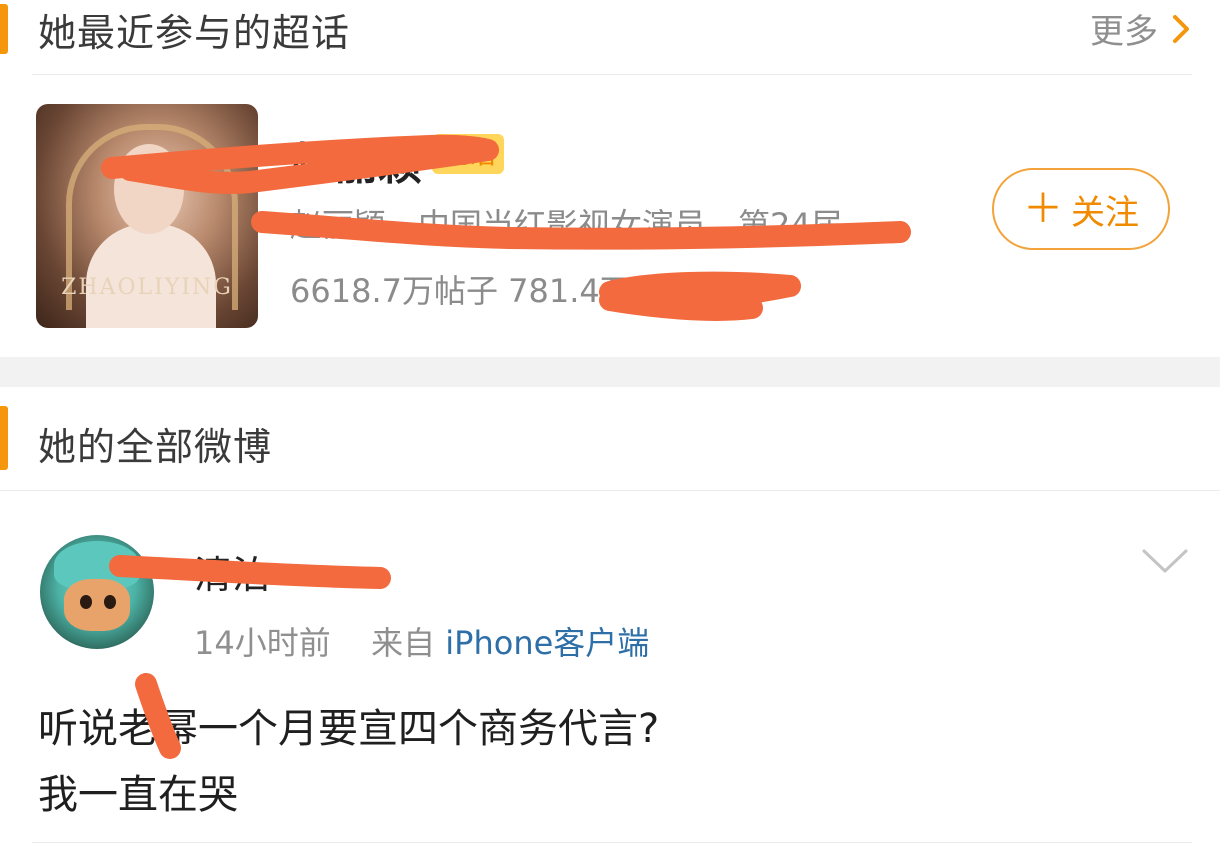  Describe the element at coordinates (461, 291) in the screenshot. I see `topic-stats: 6618.7万帖子 781.4万` at that location.